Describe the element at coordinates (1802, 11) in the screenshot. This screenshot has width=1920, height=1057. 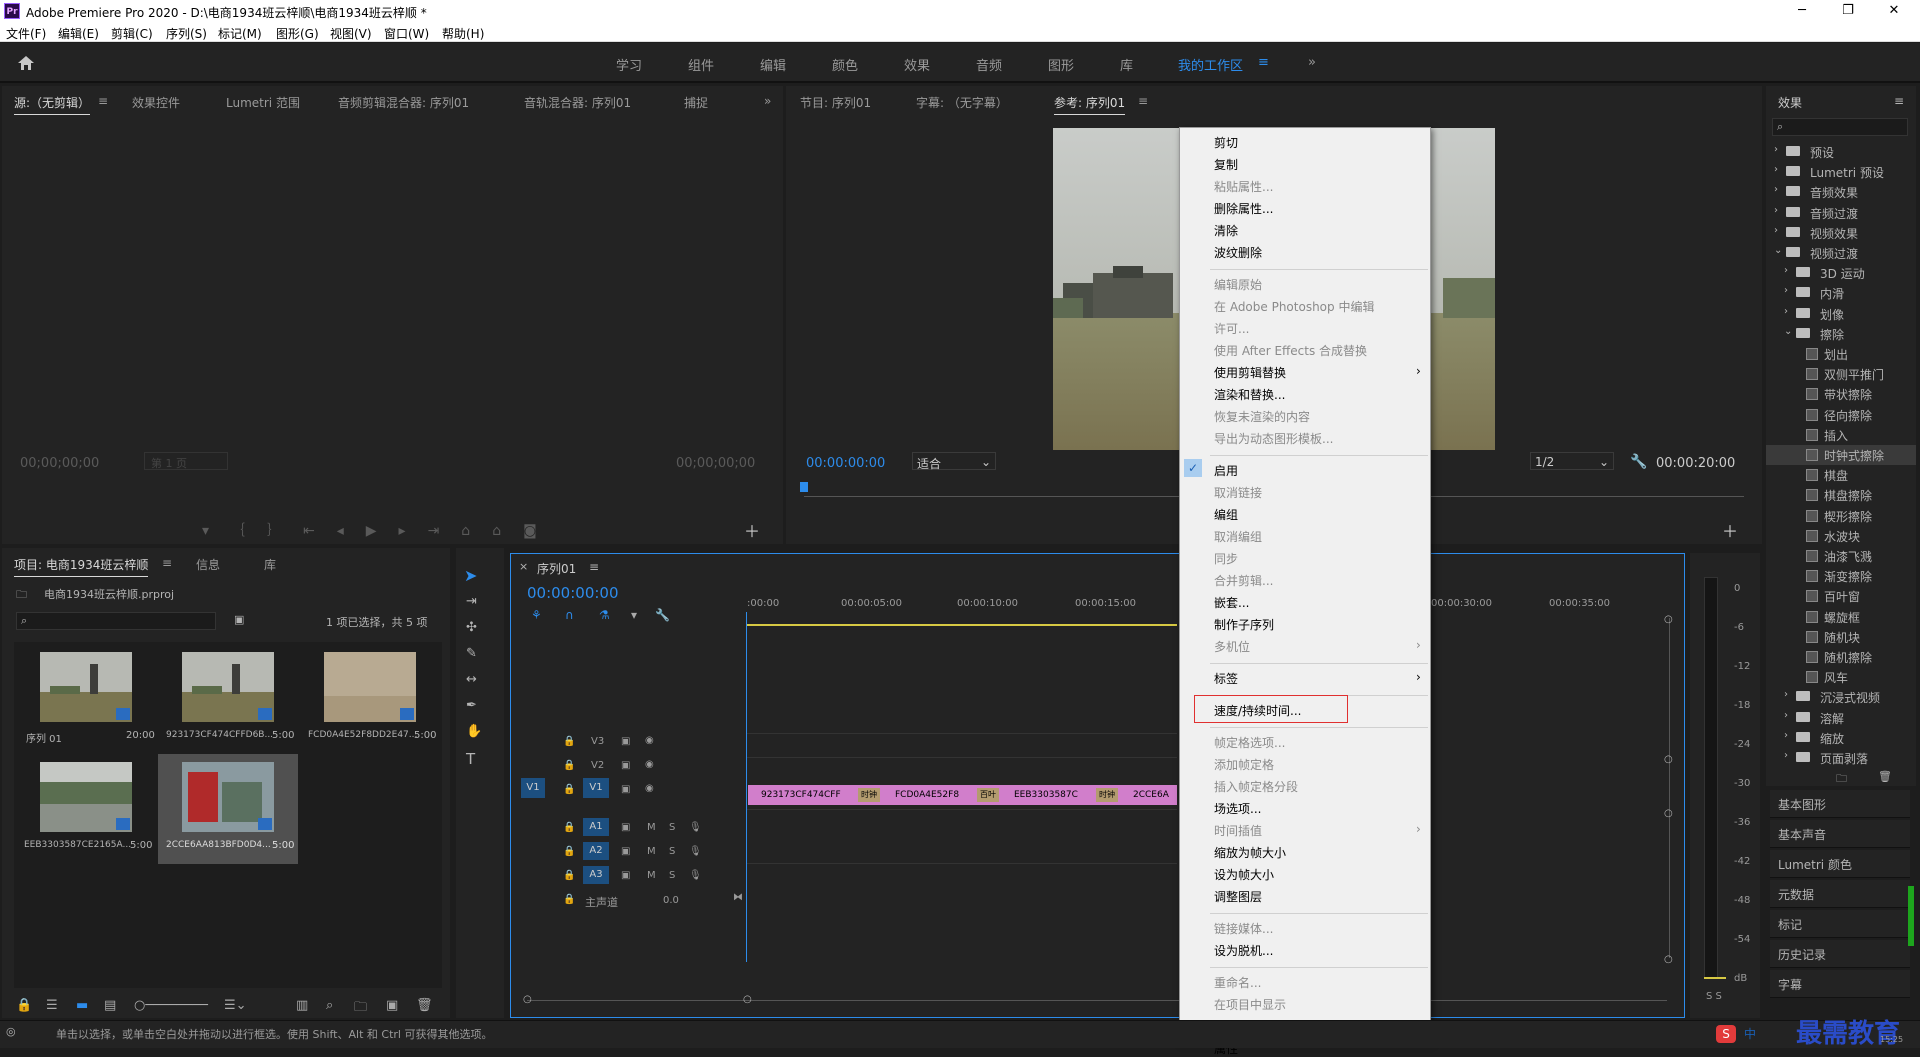
I see `minimize-button: ─` at that location.